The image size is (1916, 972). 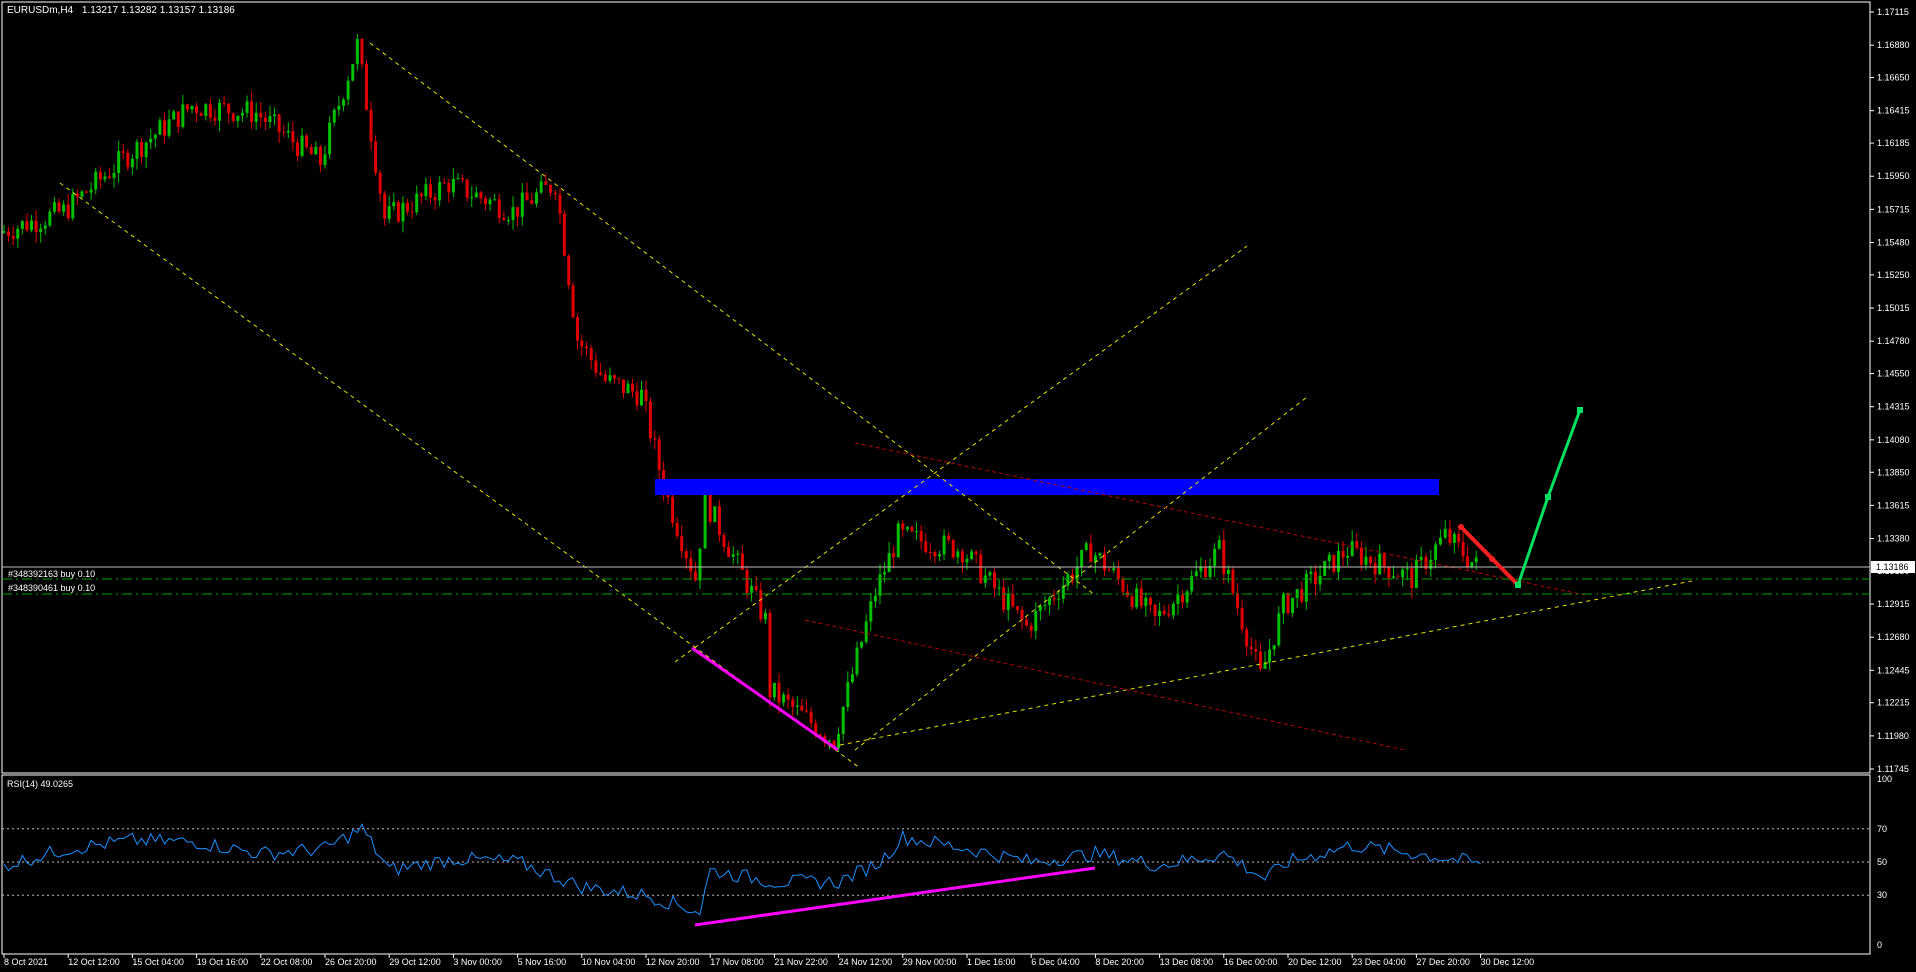 I want to click on price-tick-label: 1.15715, so click(x=1893, y=209).